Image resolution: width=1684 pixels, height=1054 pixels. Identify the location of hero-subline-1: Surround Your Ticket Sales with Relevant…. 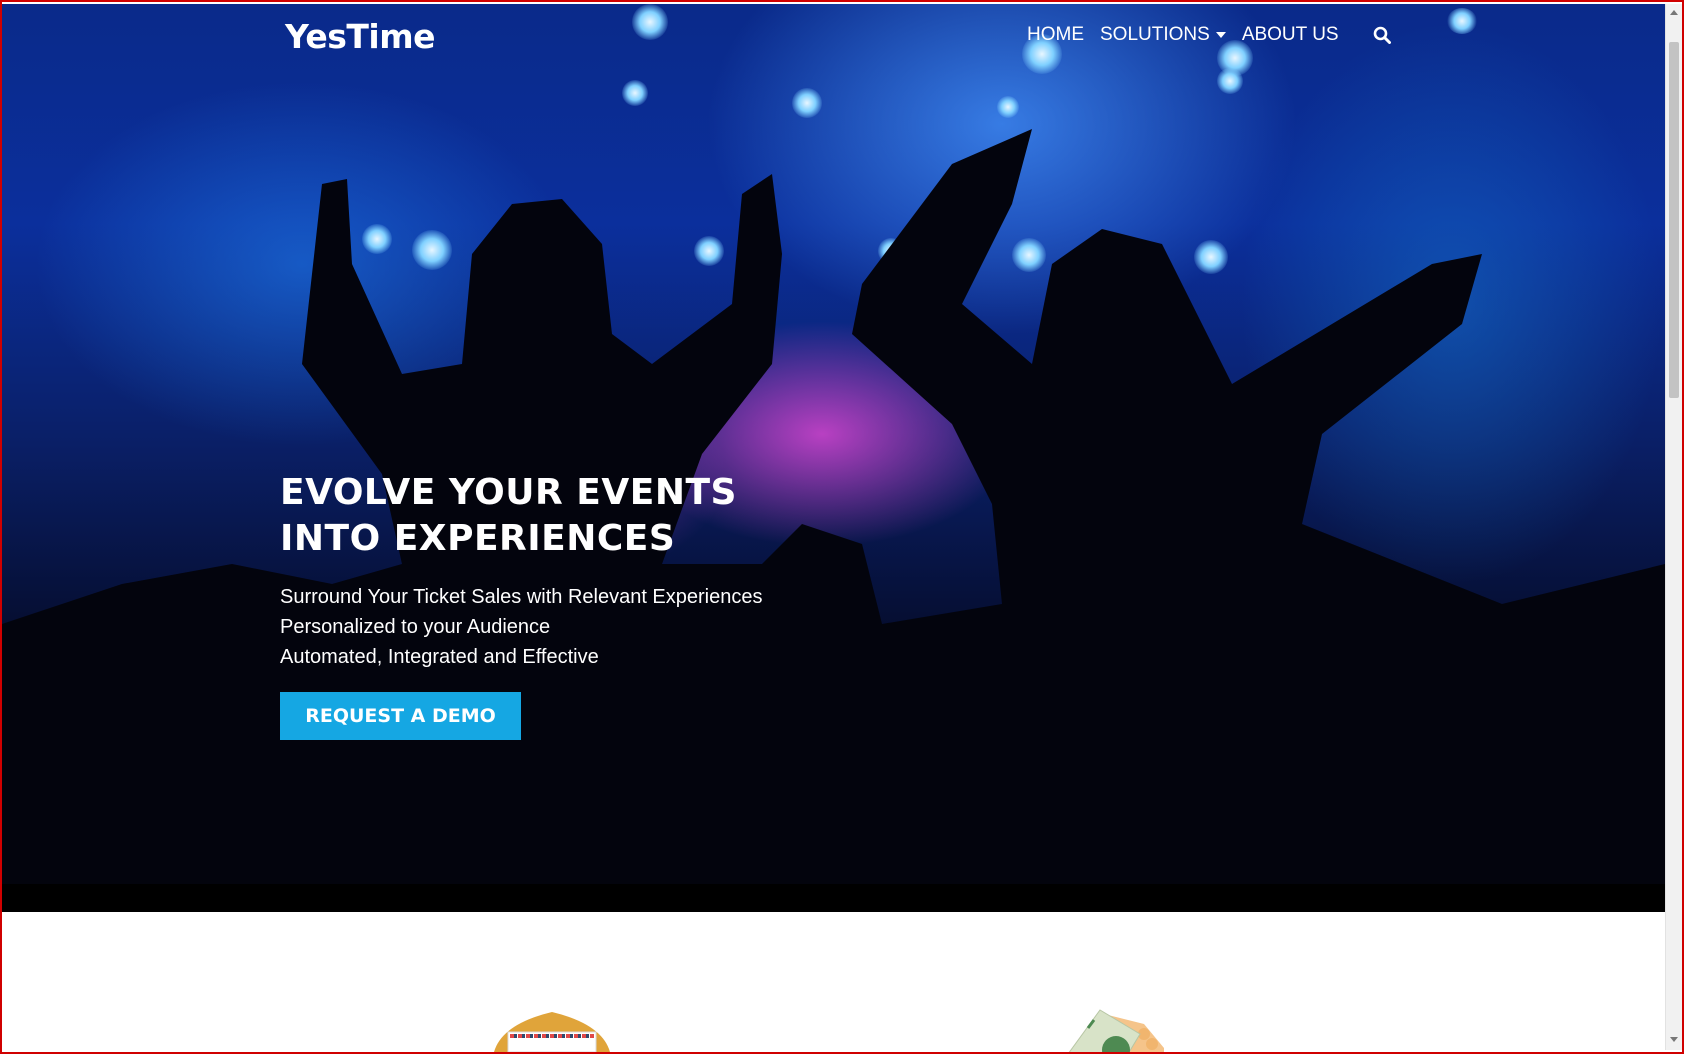
(521, 597).